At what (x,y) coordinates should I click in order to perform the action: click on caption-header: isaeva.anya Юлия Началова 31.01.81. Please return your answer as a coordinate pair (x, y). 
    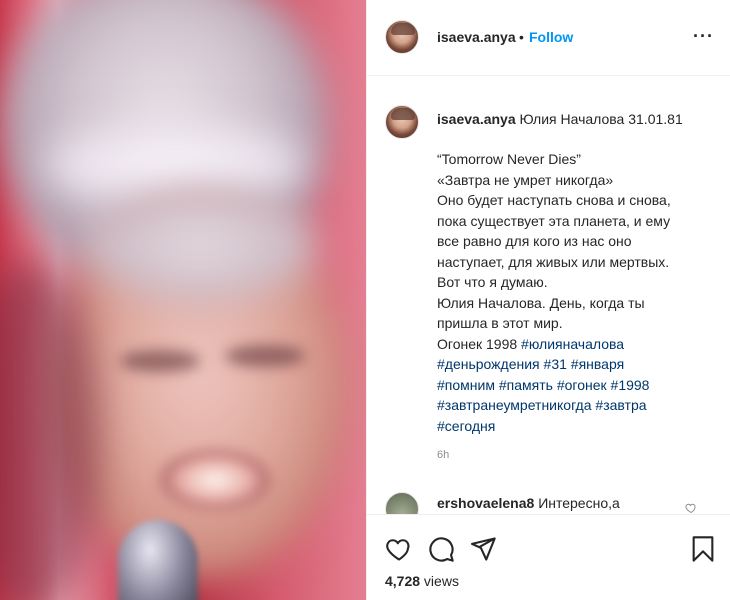
    Looking at the image, I should click on (577, 119).